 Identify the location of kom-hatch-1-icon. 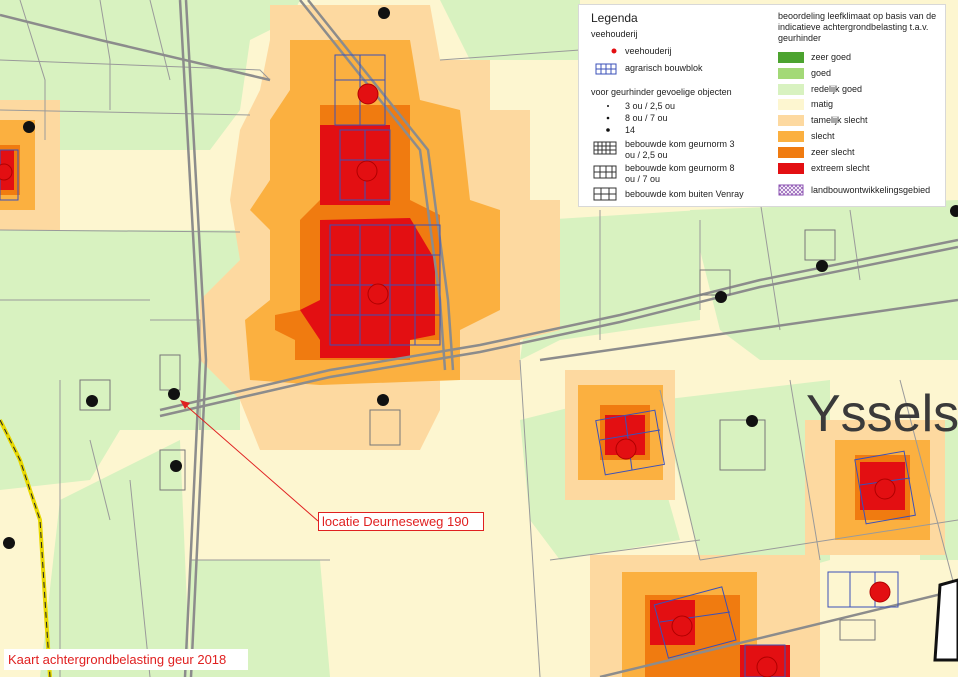
(605, 148).